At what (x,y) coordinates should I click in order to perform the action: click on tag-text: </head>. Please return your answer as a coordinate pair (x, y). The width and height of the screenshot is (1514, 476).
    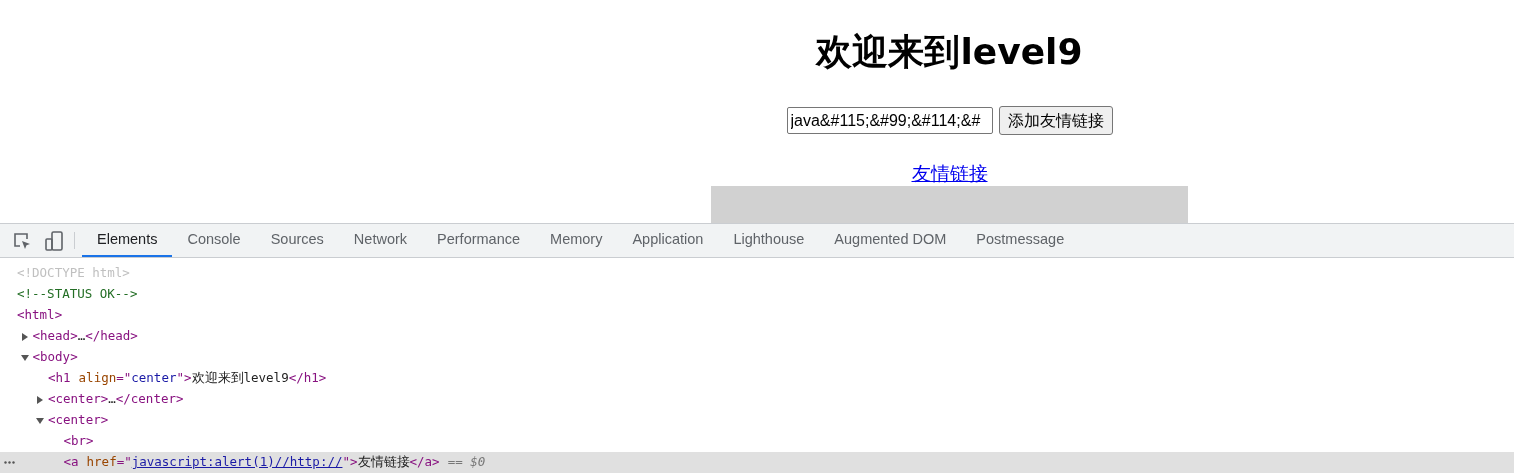
    Looking at the image, I should click on (111, 336).